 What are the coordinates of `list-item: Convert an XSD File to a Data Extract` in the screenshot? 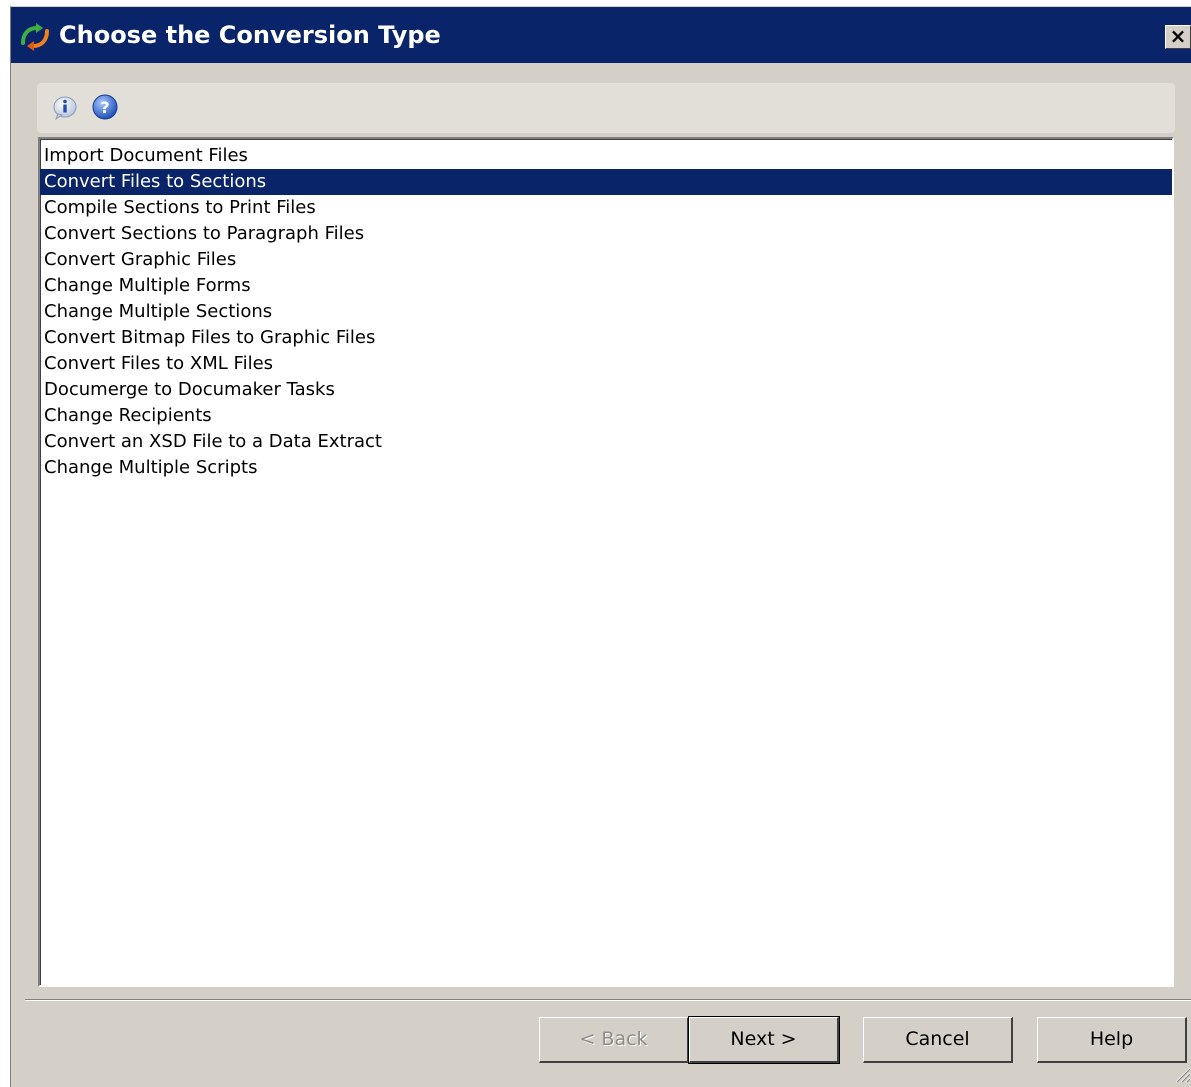 It's located at (606, 442).